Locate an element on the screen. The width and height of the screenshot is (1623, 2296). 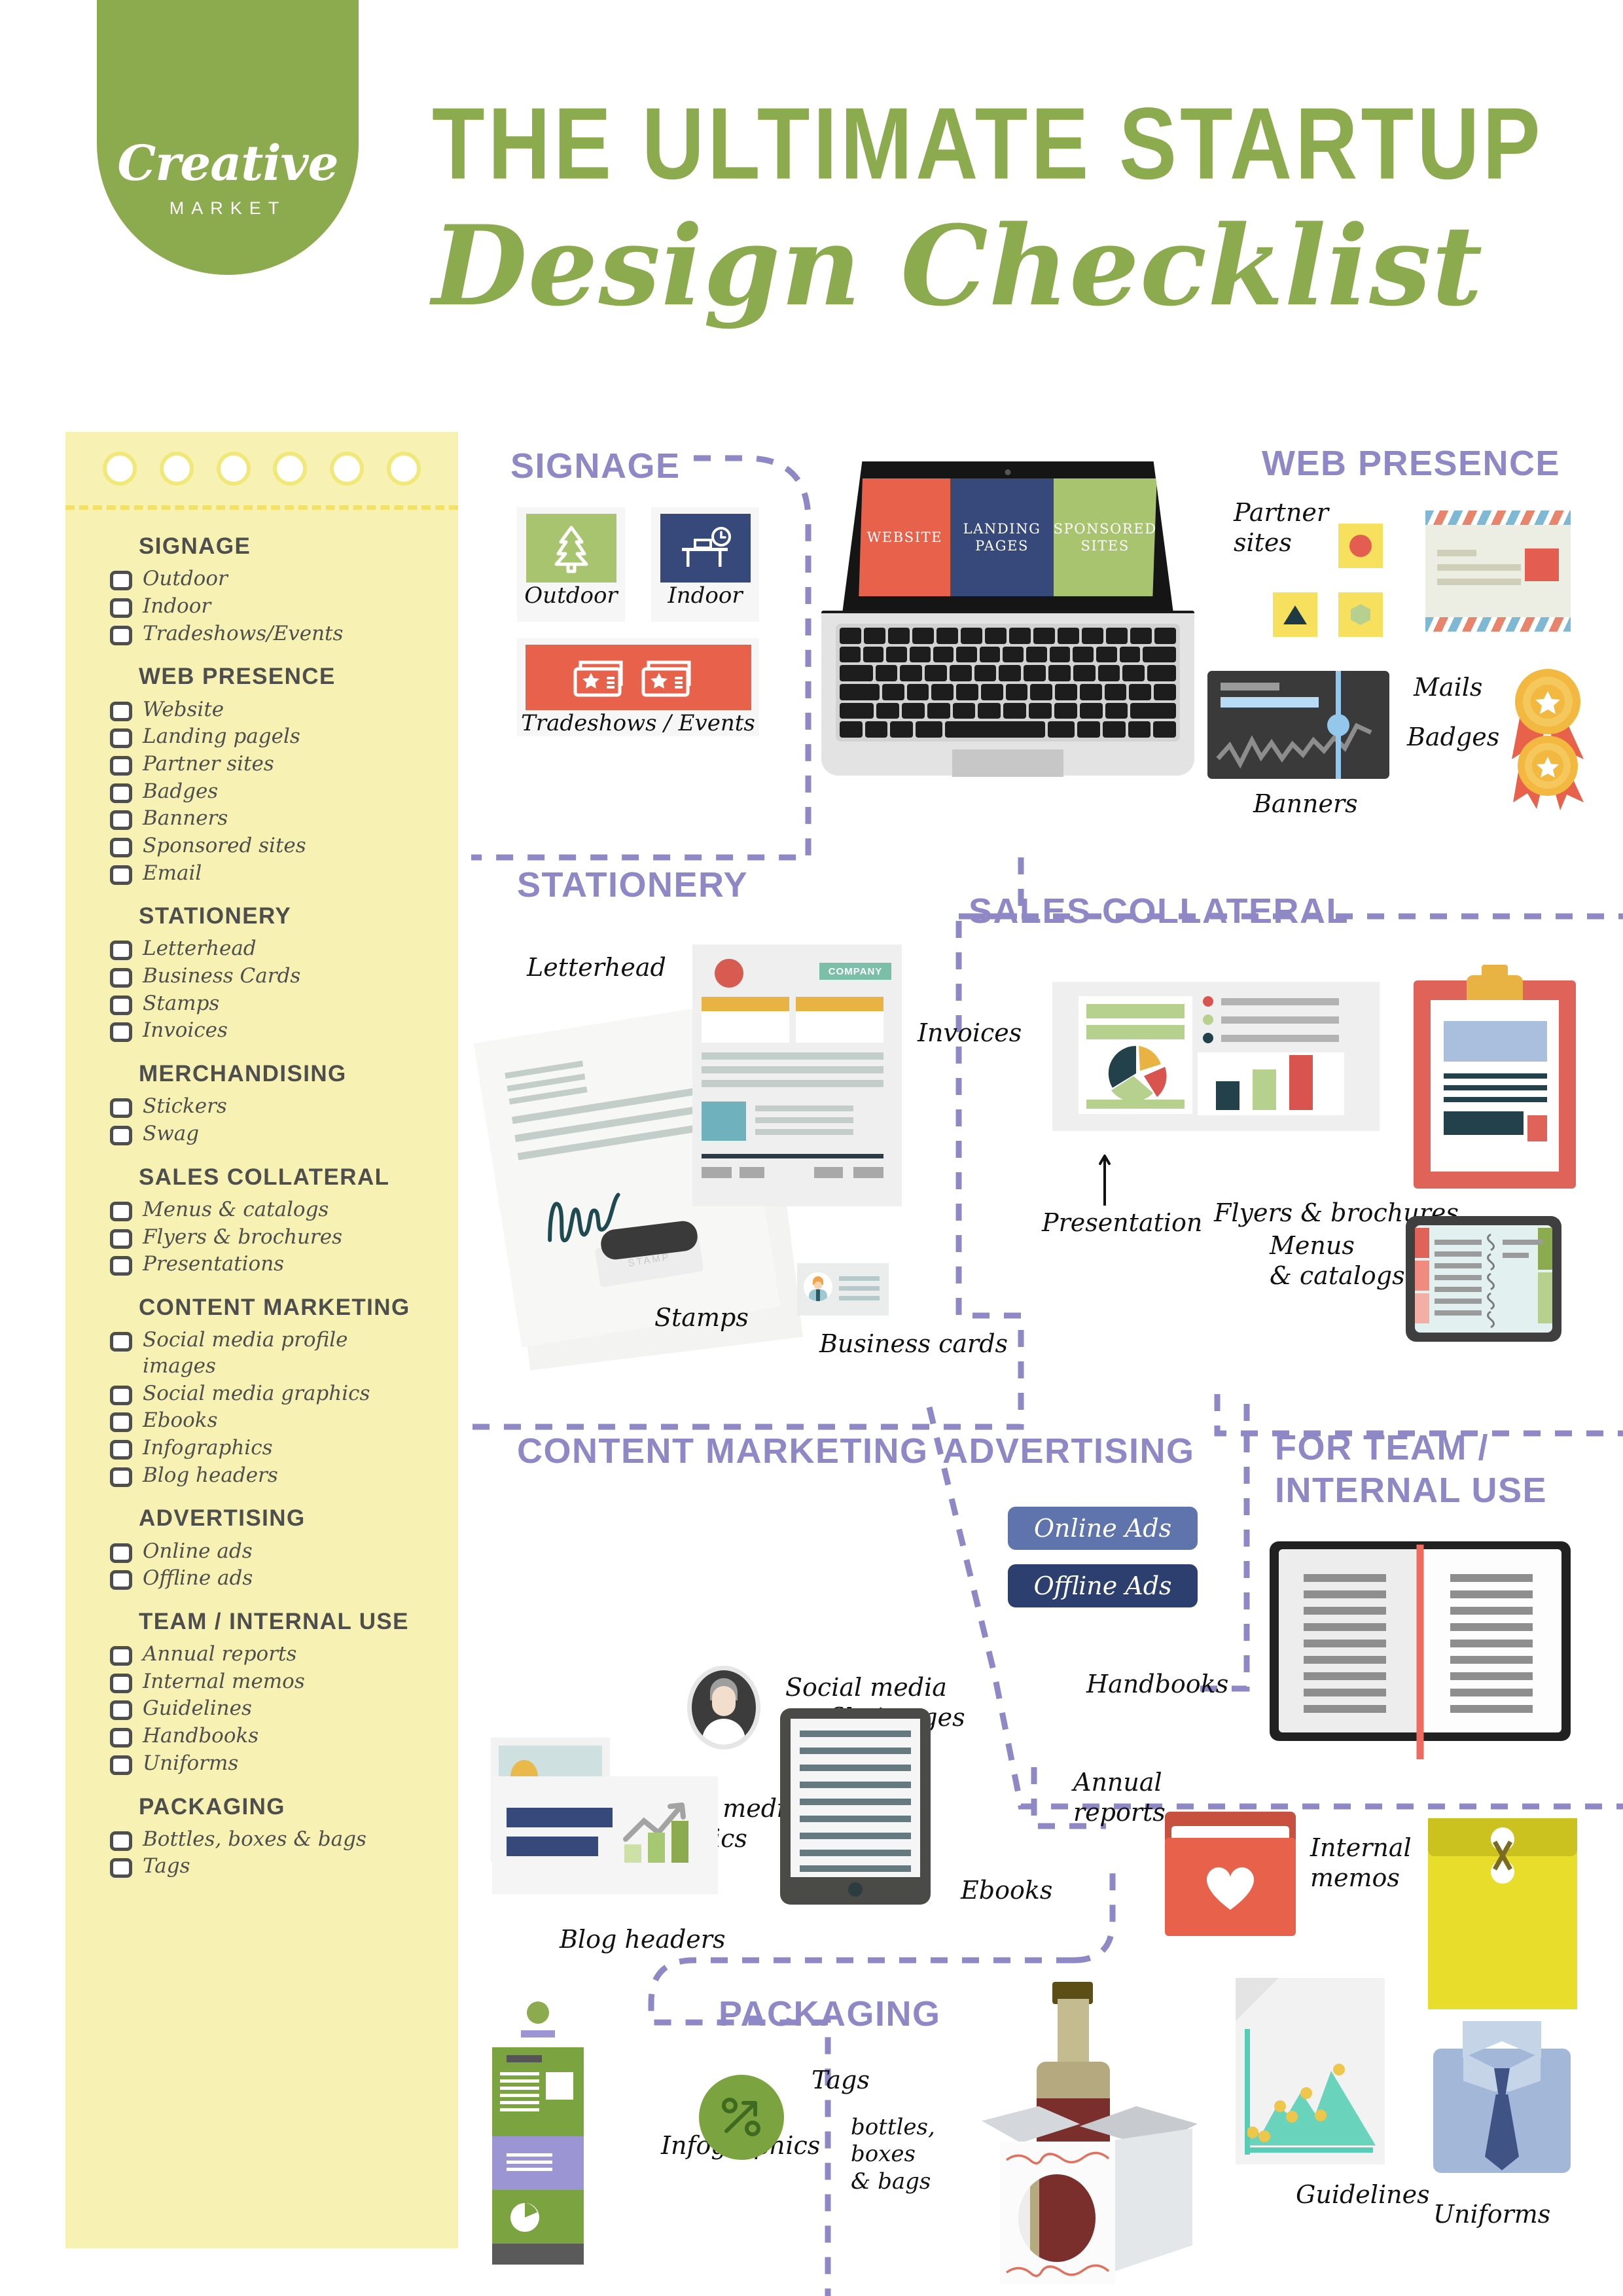
checklist-item: Uniforms is located at coordinates (276, 1764).